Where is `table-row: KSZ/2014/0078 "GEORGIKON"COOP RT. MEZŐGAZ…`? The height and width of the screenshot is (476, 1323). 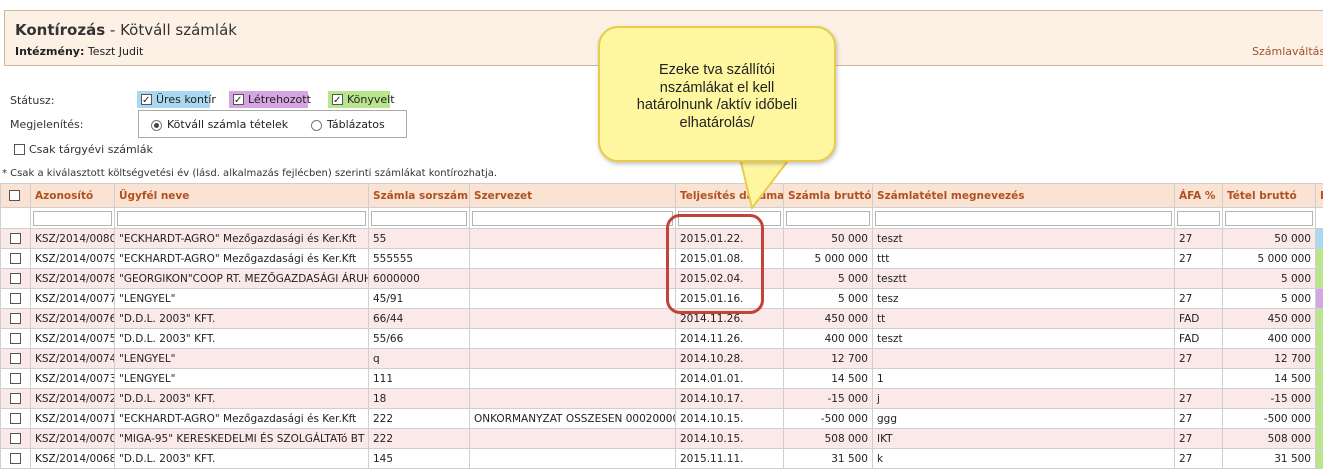
table-row: KSZ/2014/0078 "GEORGIKON"COOP RT. MEZŐGAZ… is located at coordinates (661, 278).